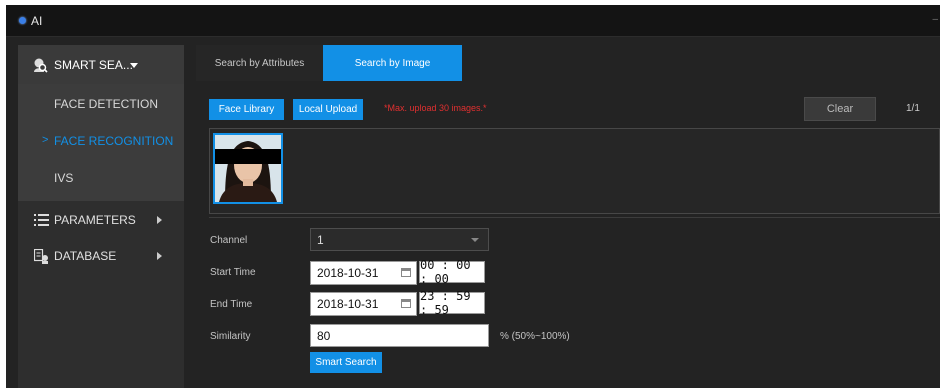 Image resolution: width=940 pixels, height=388 pixels. Describe the element at coordinates (106, 104) in the screenshot. I see `sidebar-item-face-detection: FACE DETECTION` at that location.